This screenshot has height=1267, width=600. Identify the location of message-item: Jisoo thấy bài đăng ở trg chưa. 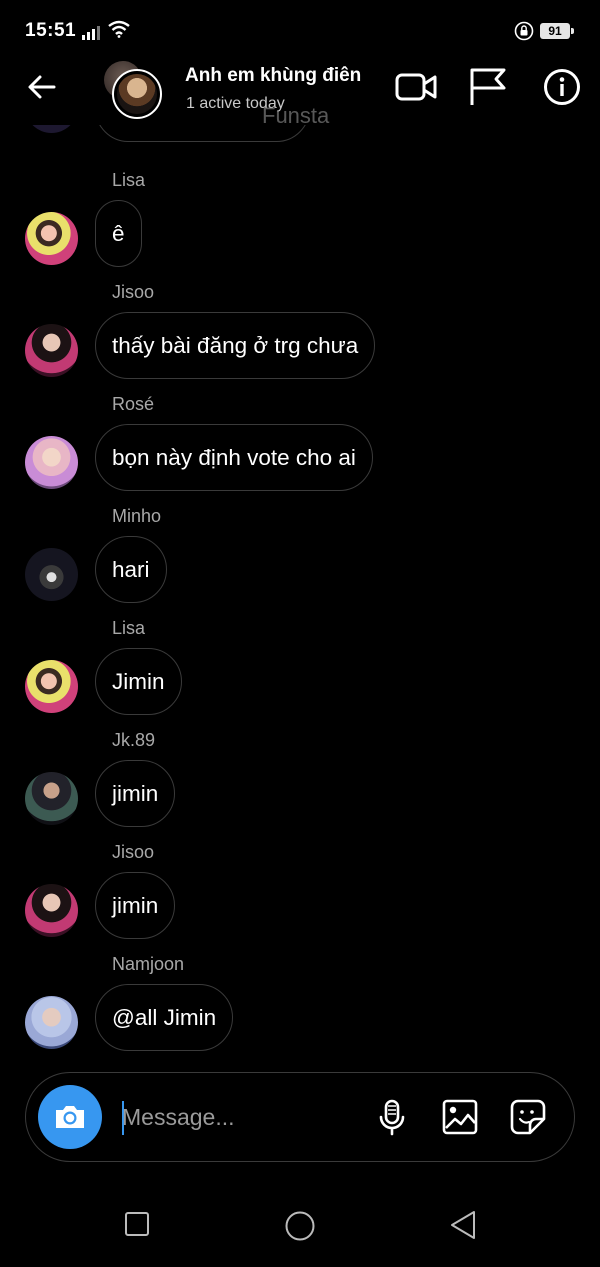
(300, 338).